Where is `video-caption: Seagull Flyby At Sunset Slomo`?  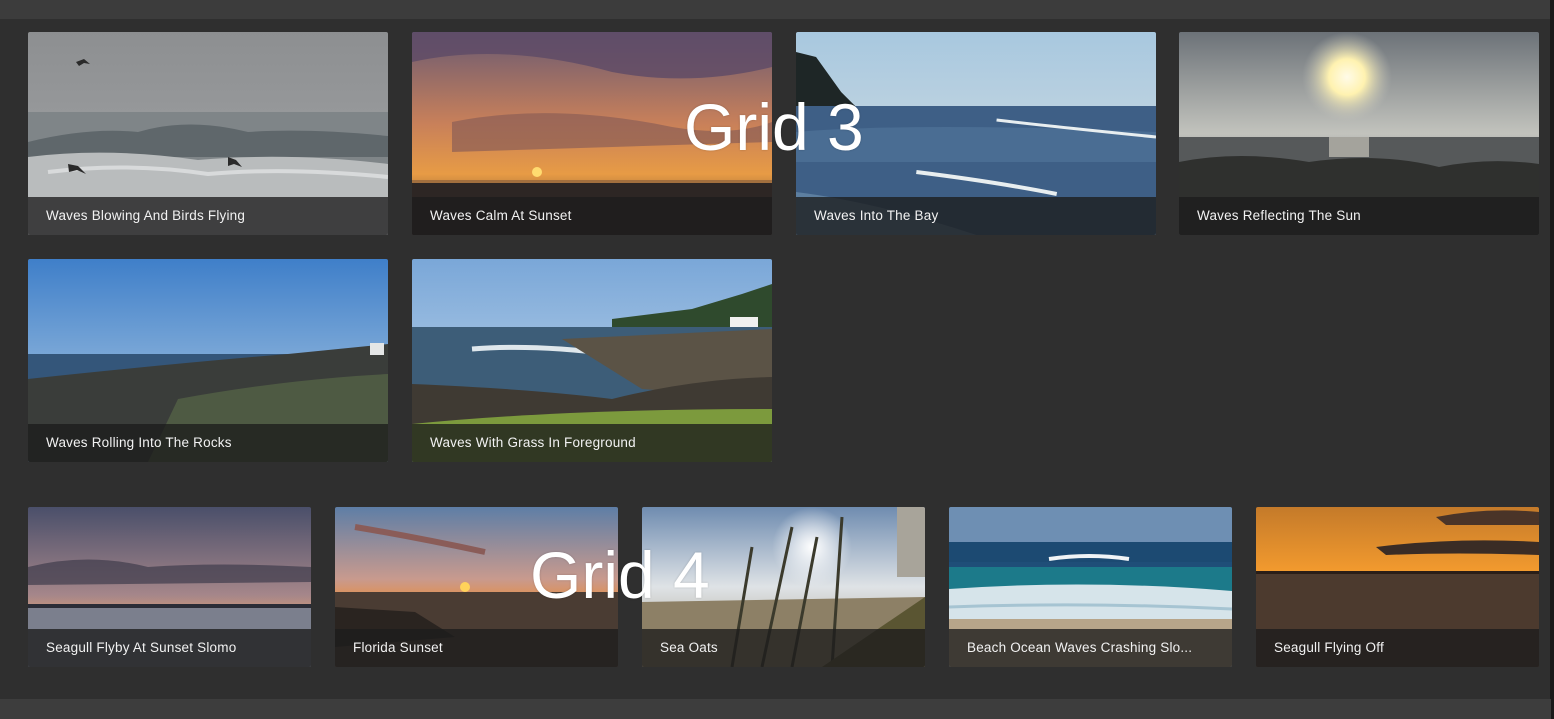
video-caption: Seagull Flyby At Sunset Slomo is located at coordinates (169, 648).